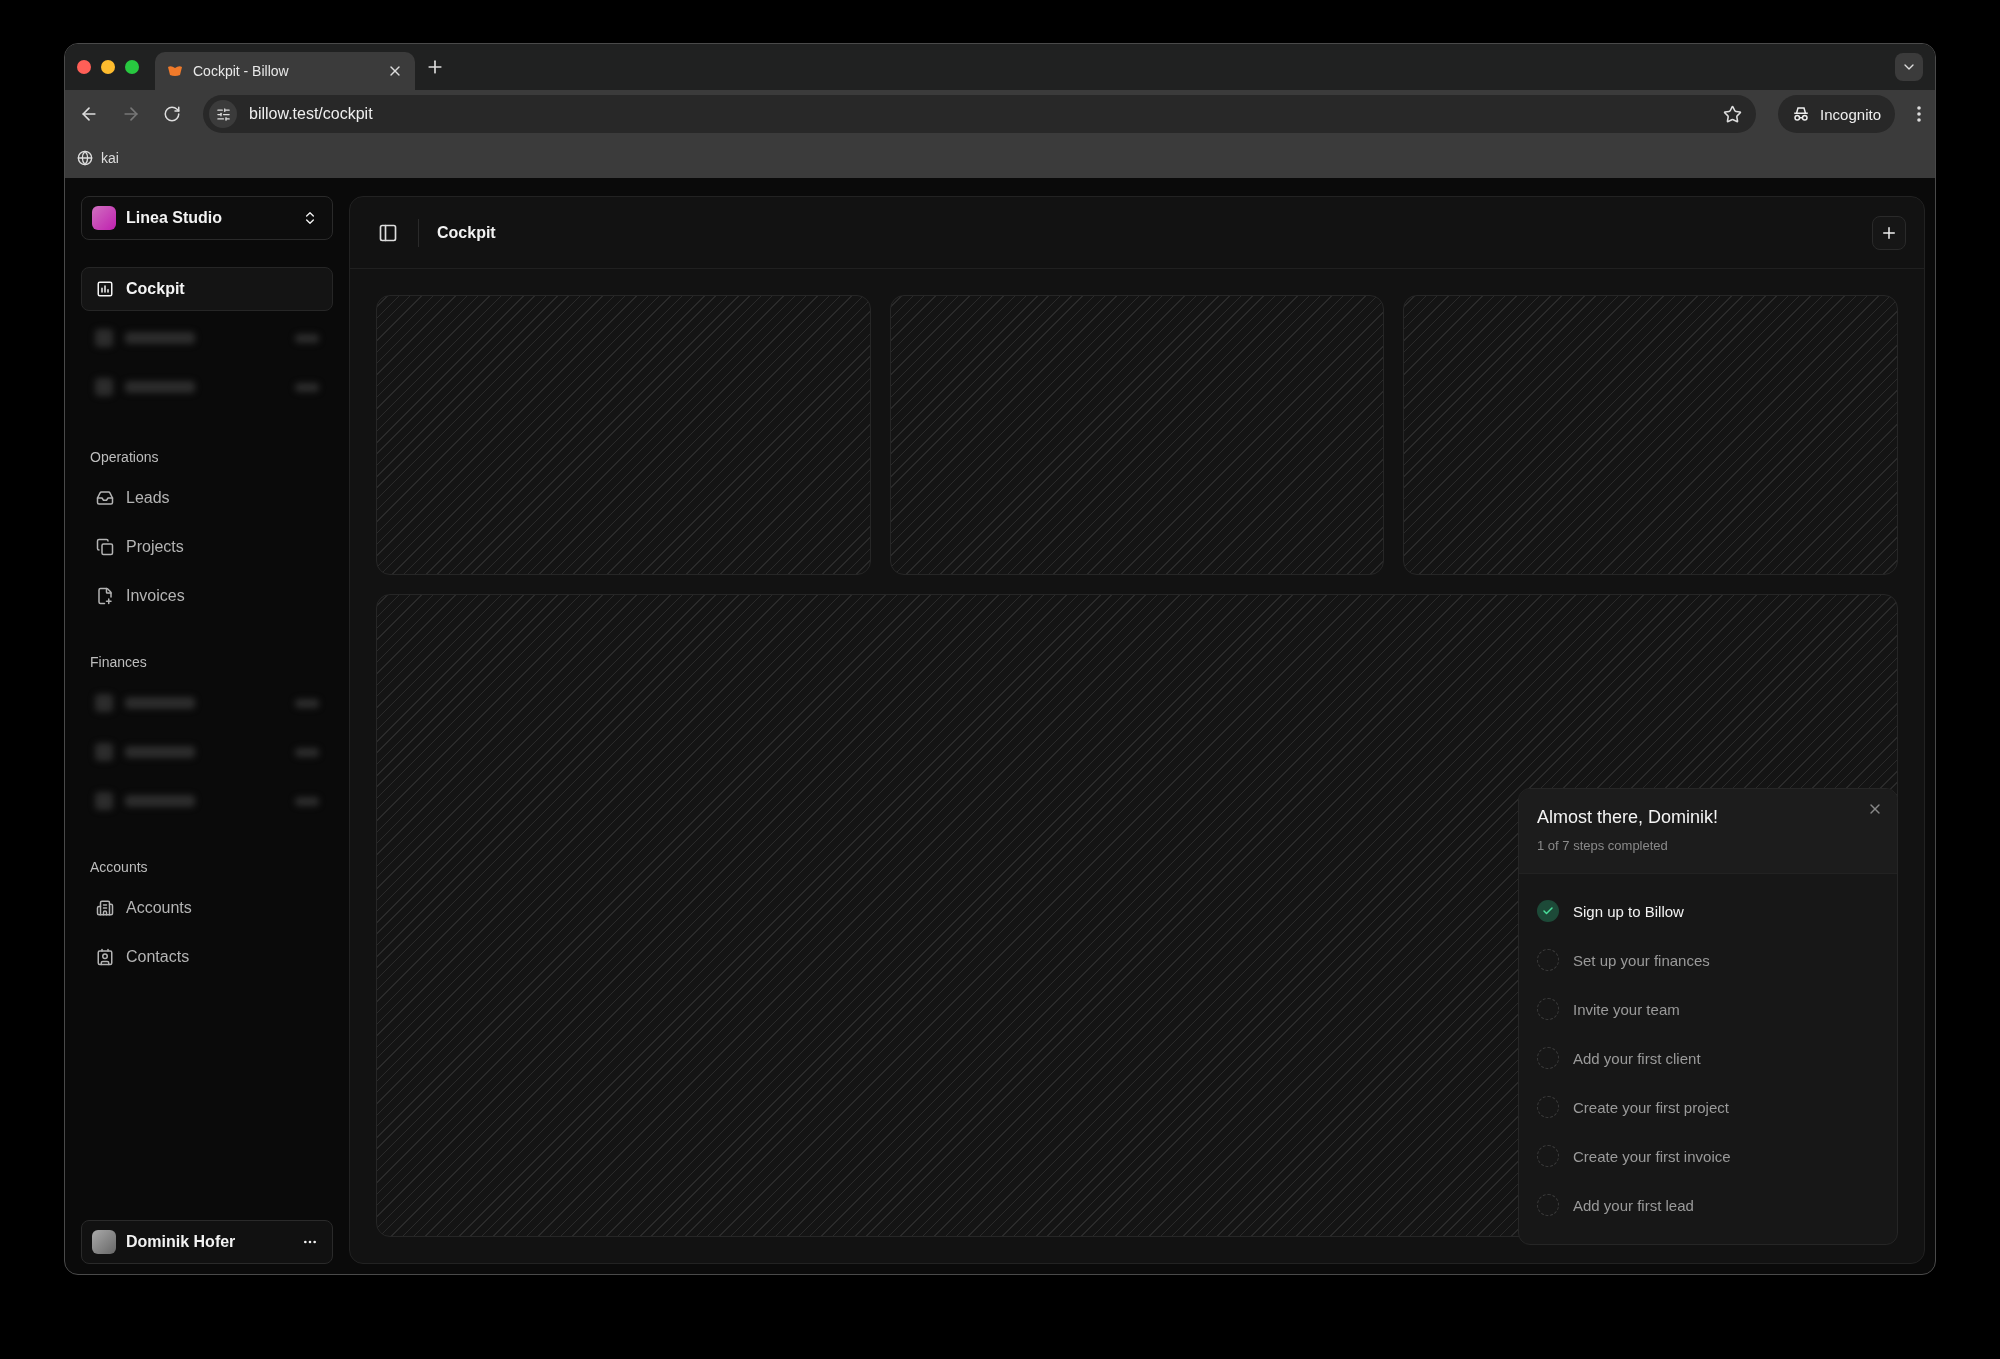 The height and width of the screenshot is (1359, 2000). I want to click on section-title: Finances, so click(118, 662).